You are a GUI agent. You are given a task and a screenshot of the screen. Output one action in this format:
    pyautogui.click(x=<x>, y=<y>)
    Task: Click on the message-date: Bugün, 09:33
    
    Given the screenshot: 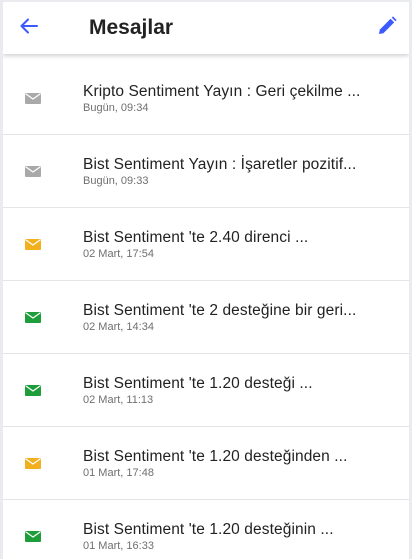 What is the action you would take?
    pyautogui.click(x=116, y=180)
    